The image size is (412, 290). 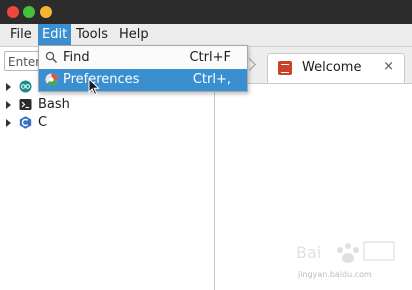 I want to click on close-window-button, so click(x=13, y=12).